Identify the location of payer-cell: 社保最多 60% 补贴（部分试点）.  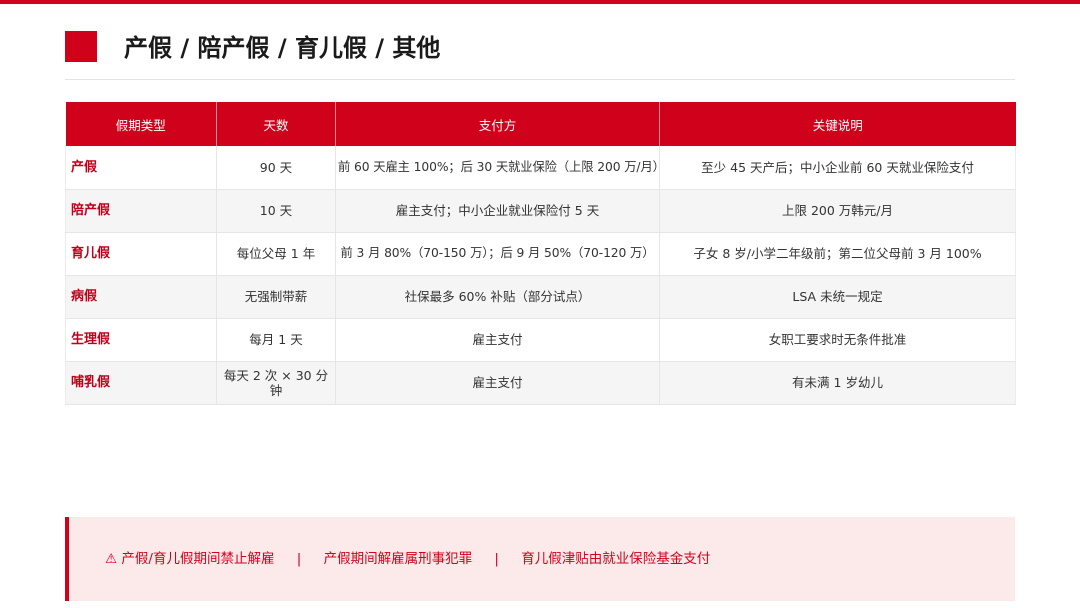
(497, 297).